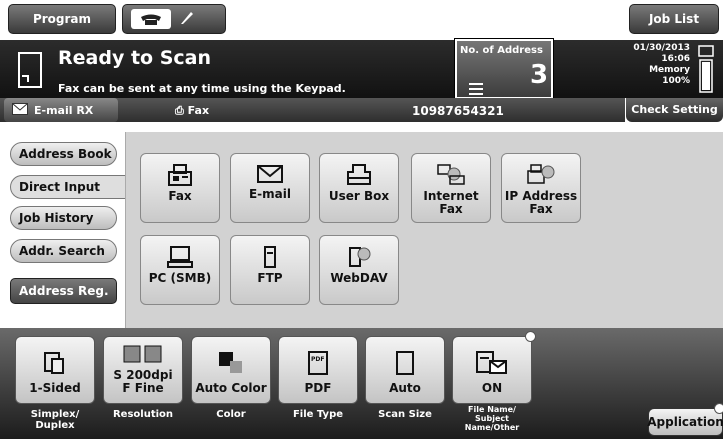 This screenshot has width=723, height=439. Describe the element at coordinates (230, 362) in the screenshot. I see `color-icon` at that location.